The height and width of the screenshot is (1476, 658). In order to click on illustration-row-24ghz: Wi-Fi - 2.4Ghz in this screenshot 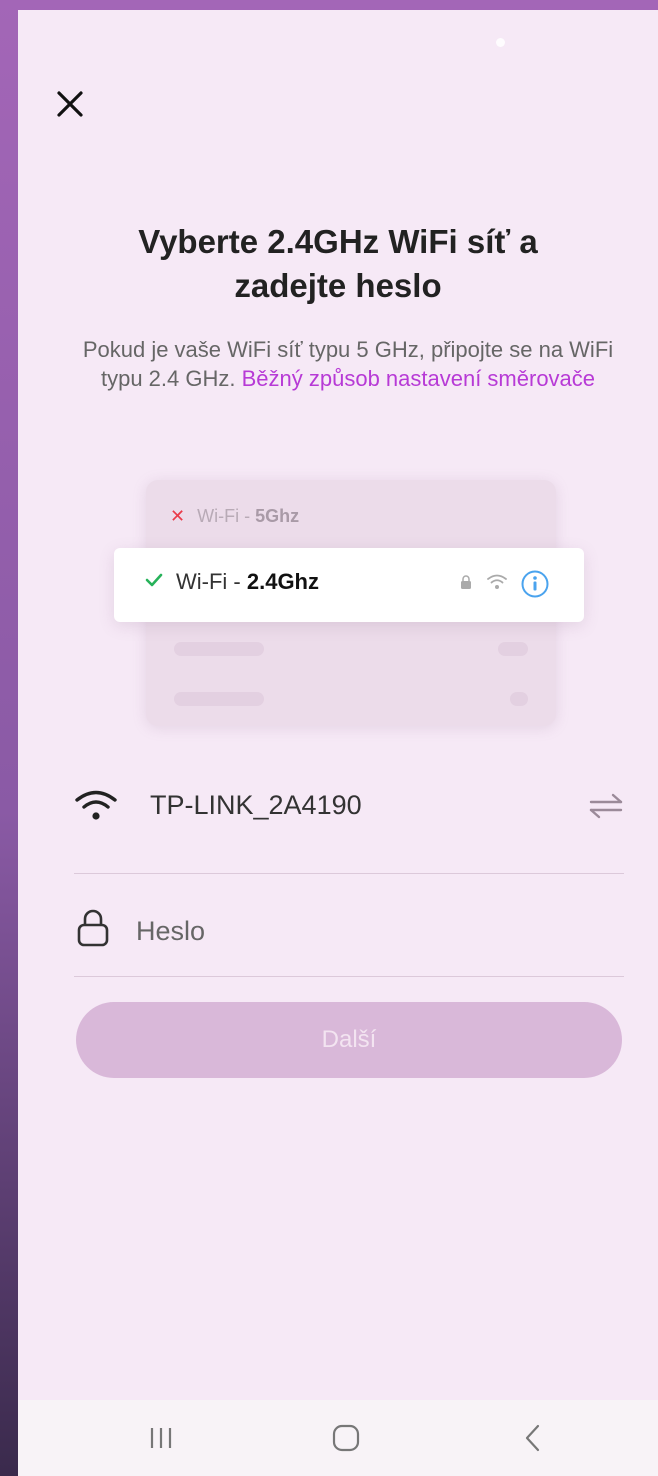, I will do `click(247, 582)`.